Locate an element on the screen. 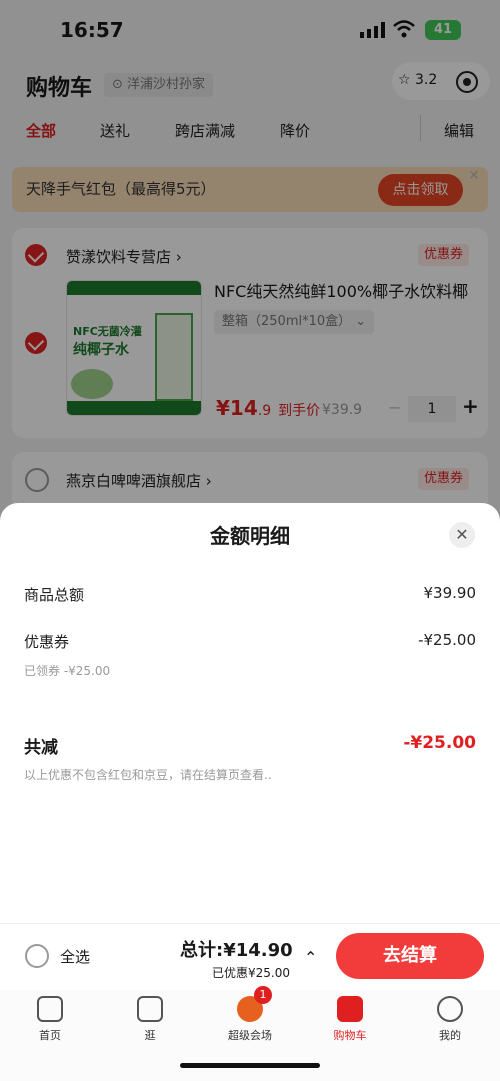  subtotal-value: ¥39.90 is located at coordinates (450, 593).